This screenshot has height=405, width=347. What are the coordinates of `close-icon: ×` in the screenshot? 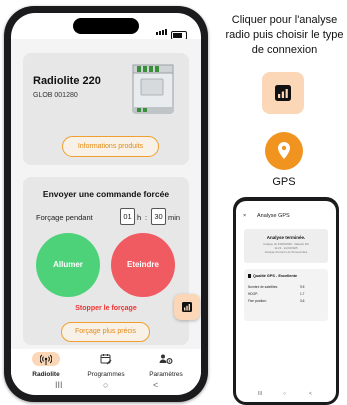 It's located at (244, 216).